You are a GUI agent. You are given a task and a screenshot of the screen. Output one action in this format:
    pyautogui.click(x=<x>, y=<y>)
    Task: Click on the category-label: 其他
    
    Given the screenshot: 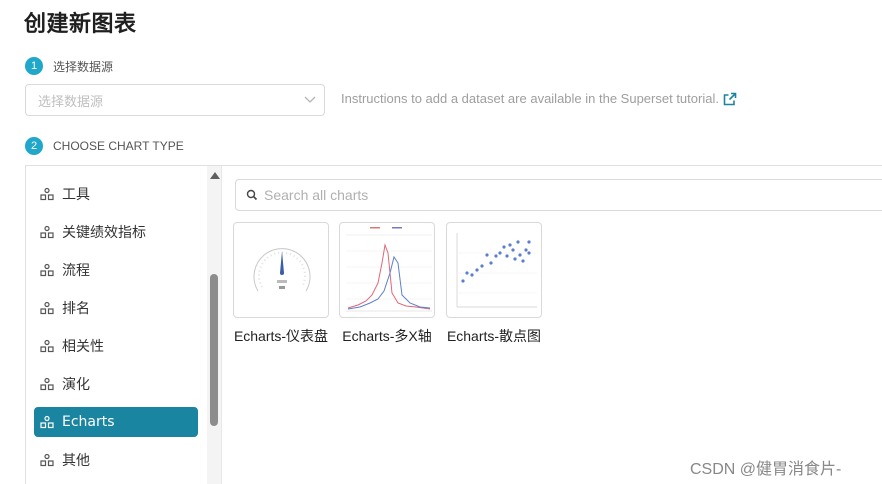 What is the action you would take?
    pyautogui.click(x=76, y=461)
    